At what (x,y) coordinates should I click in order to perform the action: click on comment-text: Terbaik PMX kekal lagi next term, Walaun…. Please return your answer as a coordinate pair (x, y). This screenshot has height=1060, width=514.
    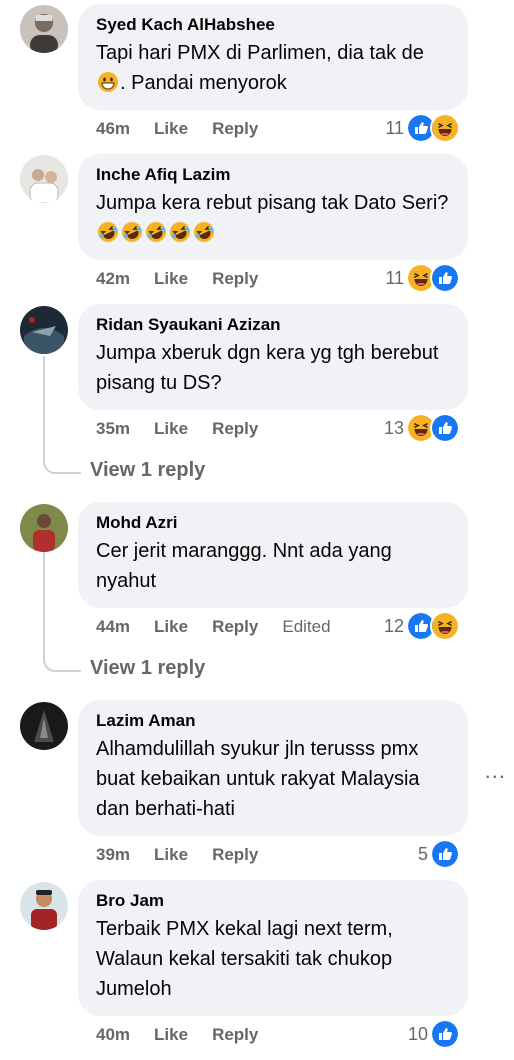
    Looking at the image, I should click on (247, 959).